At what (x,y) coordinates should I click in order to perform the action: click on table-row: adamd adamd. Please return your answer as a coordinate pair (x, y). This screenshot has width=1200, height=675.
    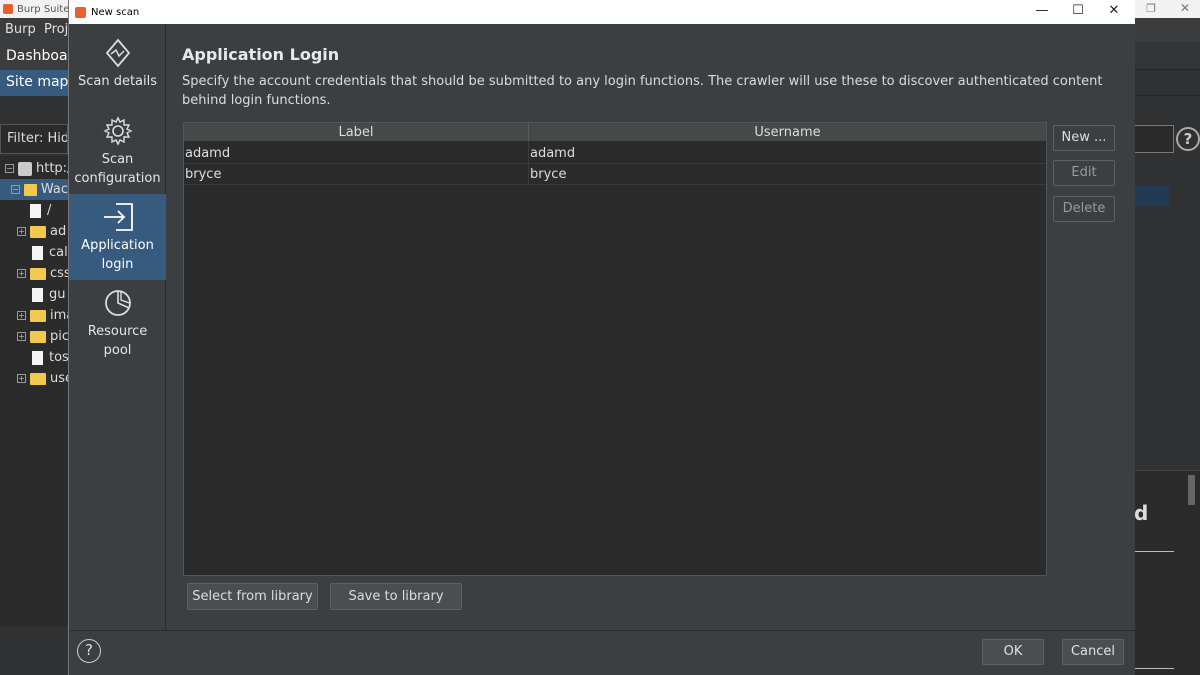
    Looking at the image, I should click on (615, 153).